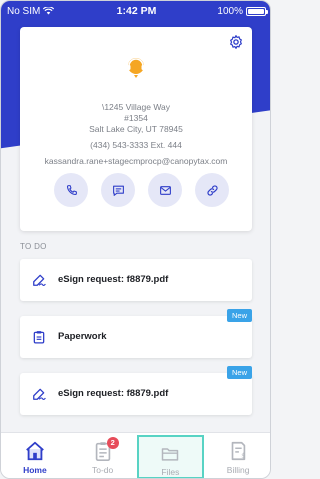  I want to click on todo-item: eSign request: f8879.pdf New, so click(136, 390).